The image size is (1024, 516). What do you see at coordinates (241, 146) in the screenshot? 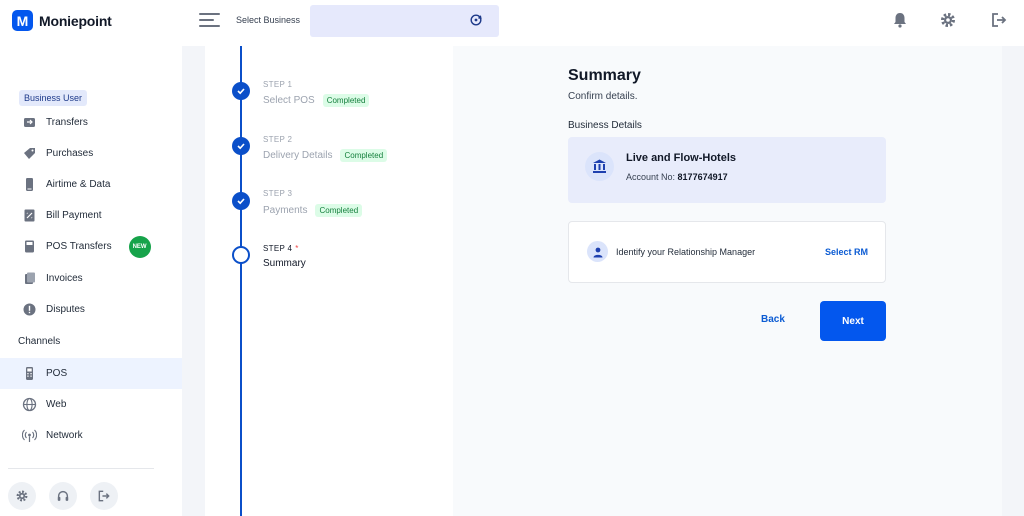
I see `step-2-check-icon` at bounding box center [241, 146].